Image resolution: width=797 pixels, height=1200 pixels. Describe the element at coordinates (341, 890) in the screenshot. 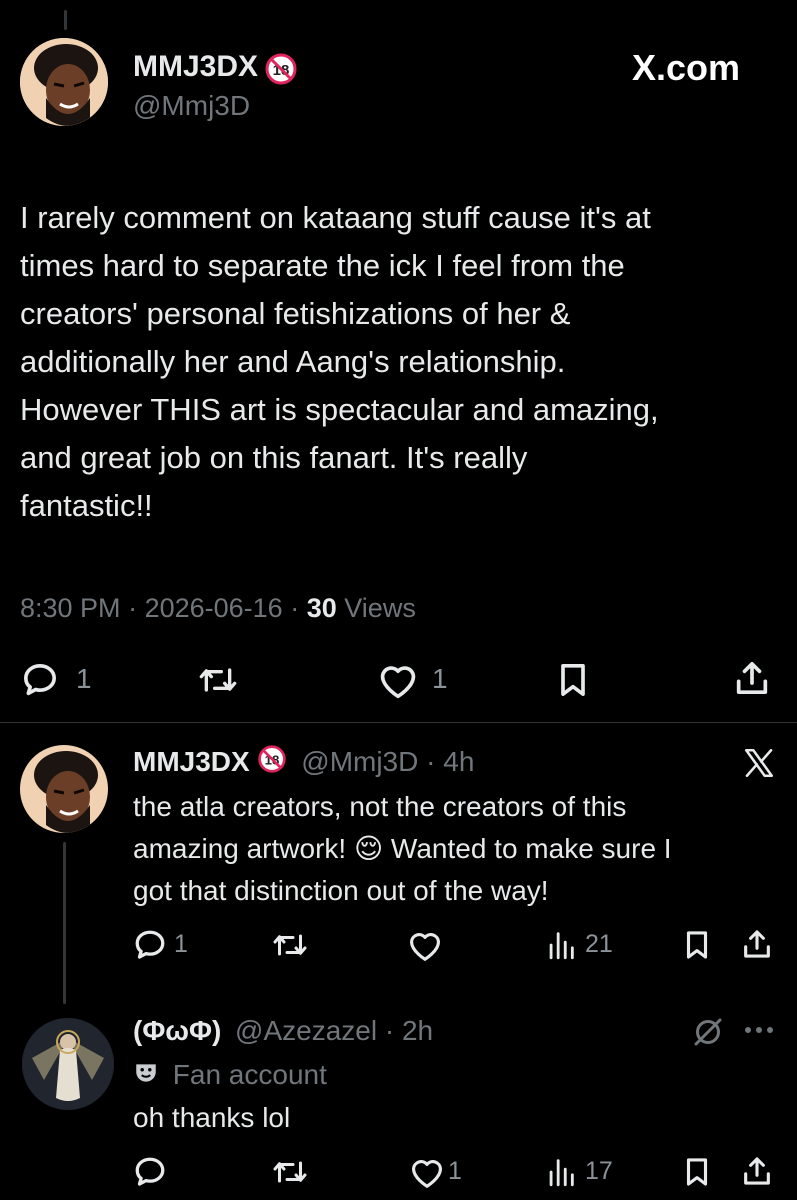

I see `reply-text-line: got that distinction out of the way!` at that location.